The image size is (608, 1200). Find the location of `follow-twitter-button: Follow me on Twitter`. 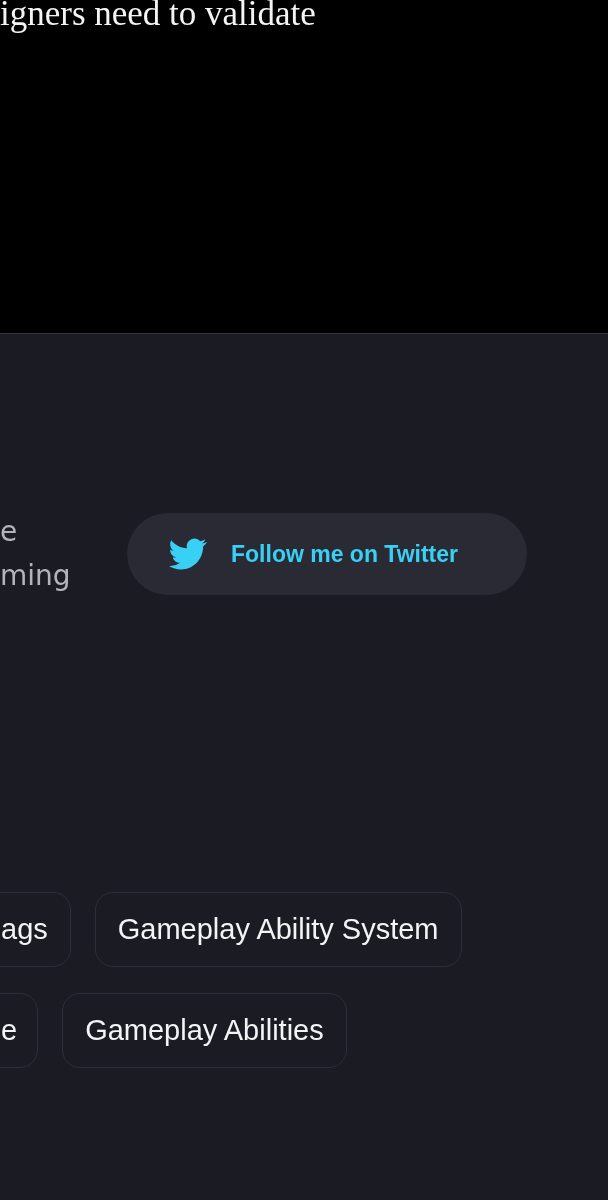

follow-twitter-button: Follow me on Twitter is located at coordinates (327, 554).